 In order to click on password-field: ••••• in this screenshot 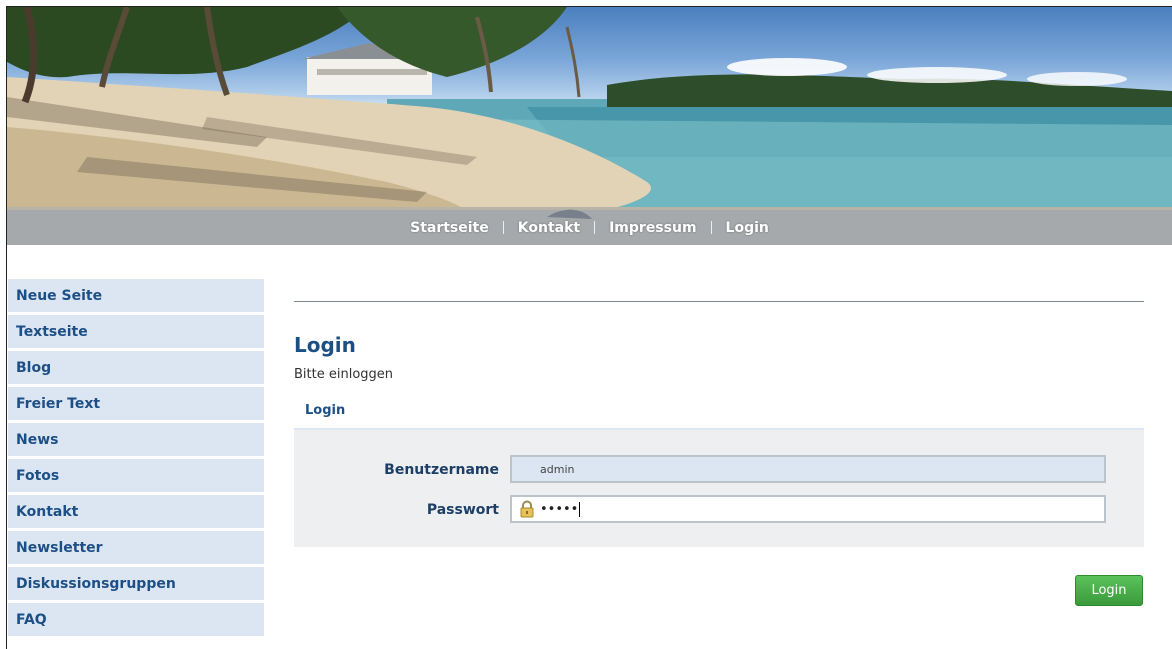, I will do `click(808, 509)`.